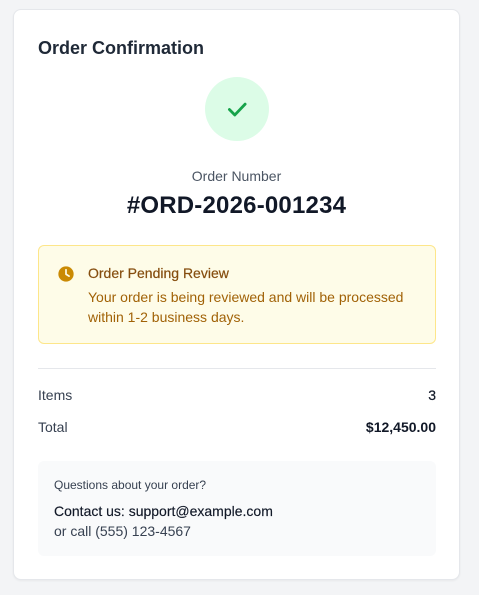 The image size is (479, 595). What do you see at coordinates (66, 274) in the screenshot?
I see `clock-icon` at bounding box center [66, 274].